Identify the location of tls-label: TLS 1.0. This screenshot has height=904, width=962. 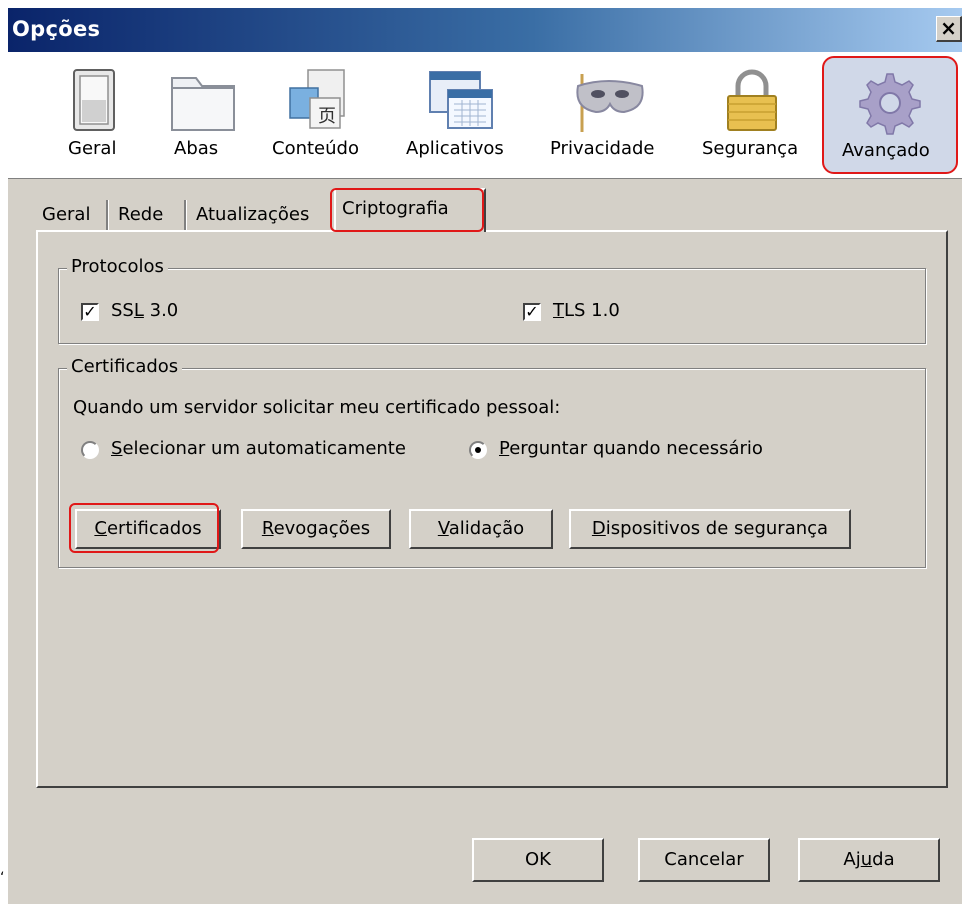
(586, 310).